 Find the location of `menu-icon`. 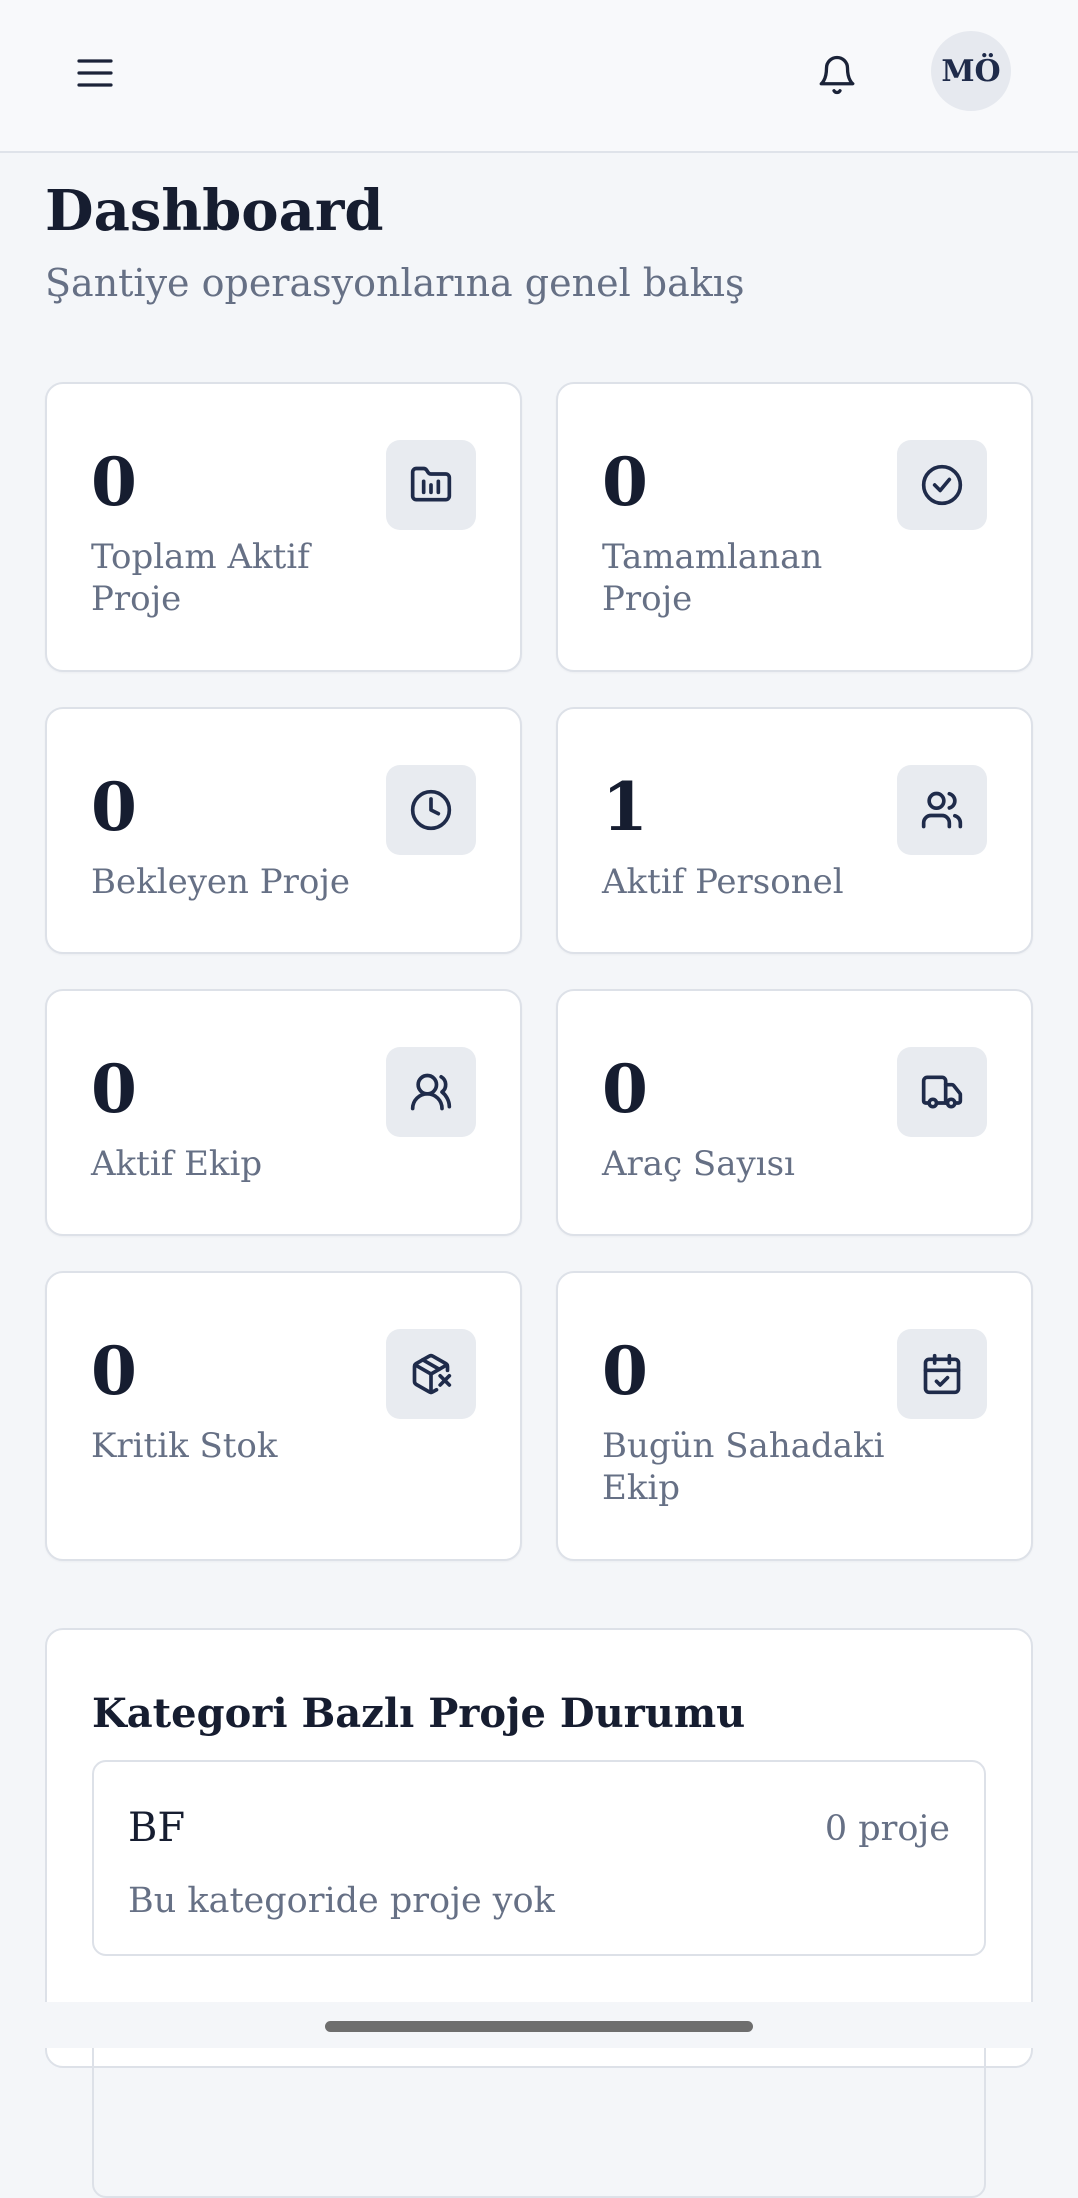

menu-icon is located at coordinates (95, 73).